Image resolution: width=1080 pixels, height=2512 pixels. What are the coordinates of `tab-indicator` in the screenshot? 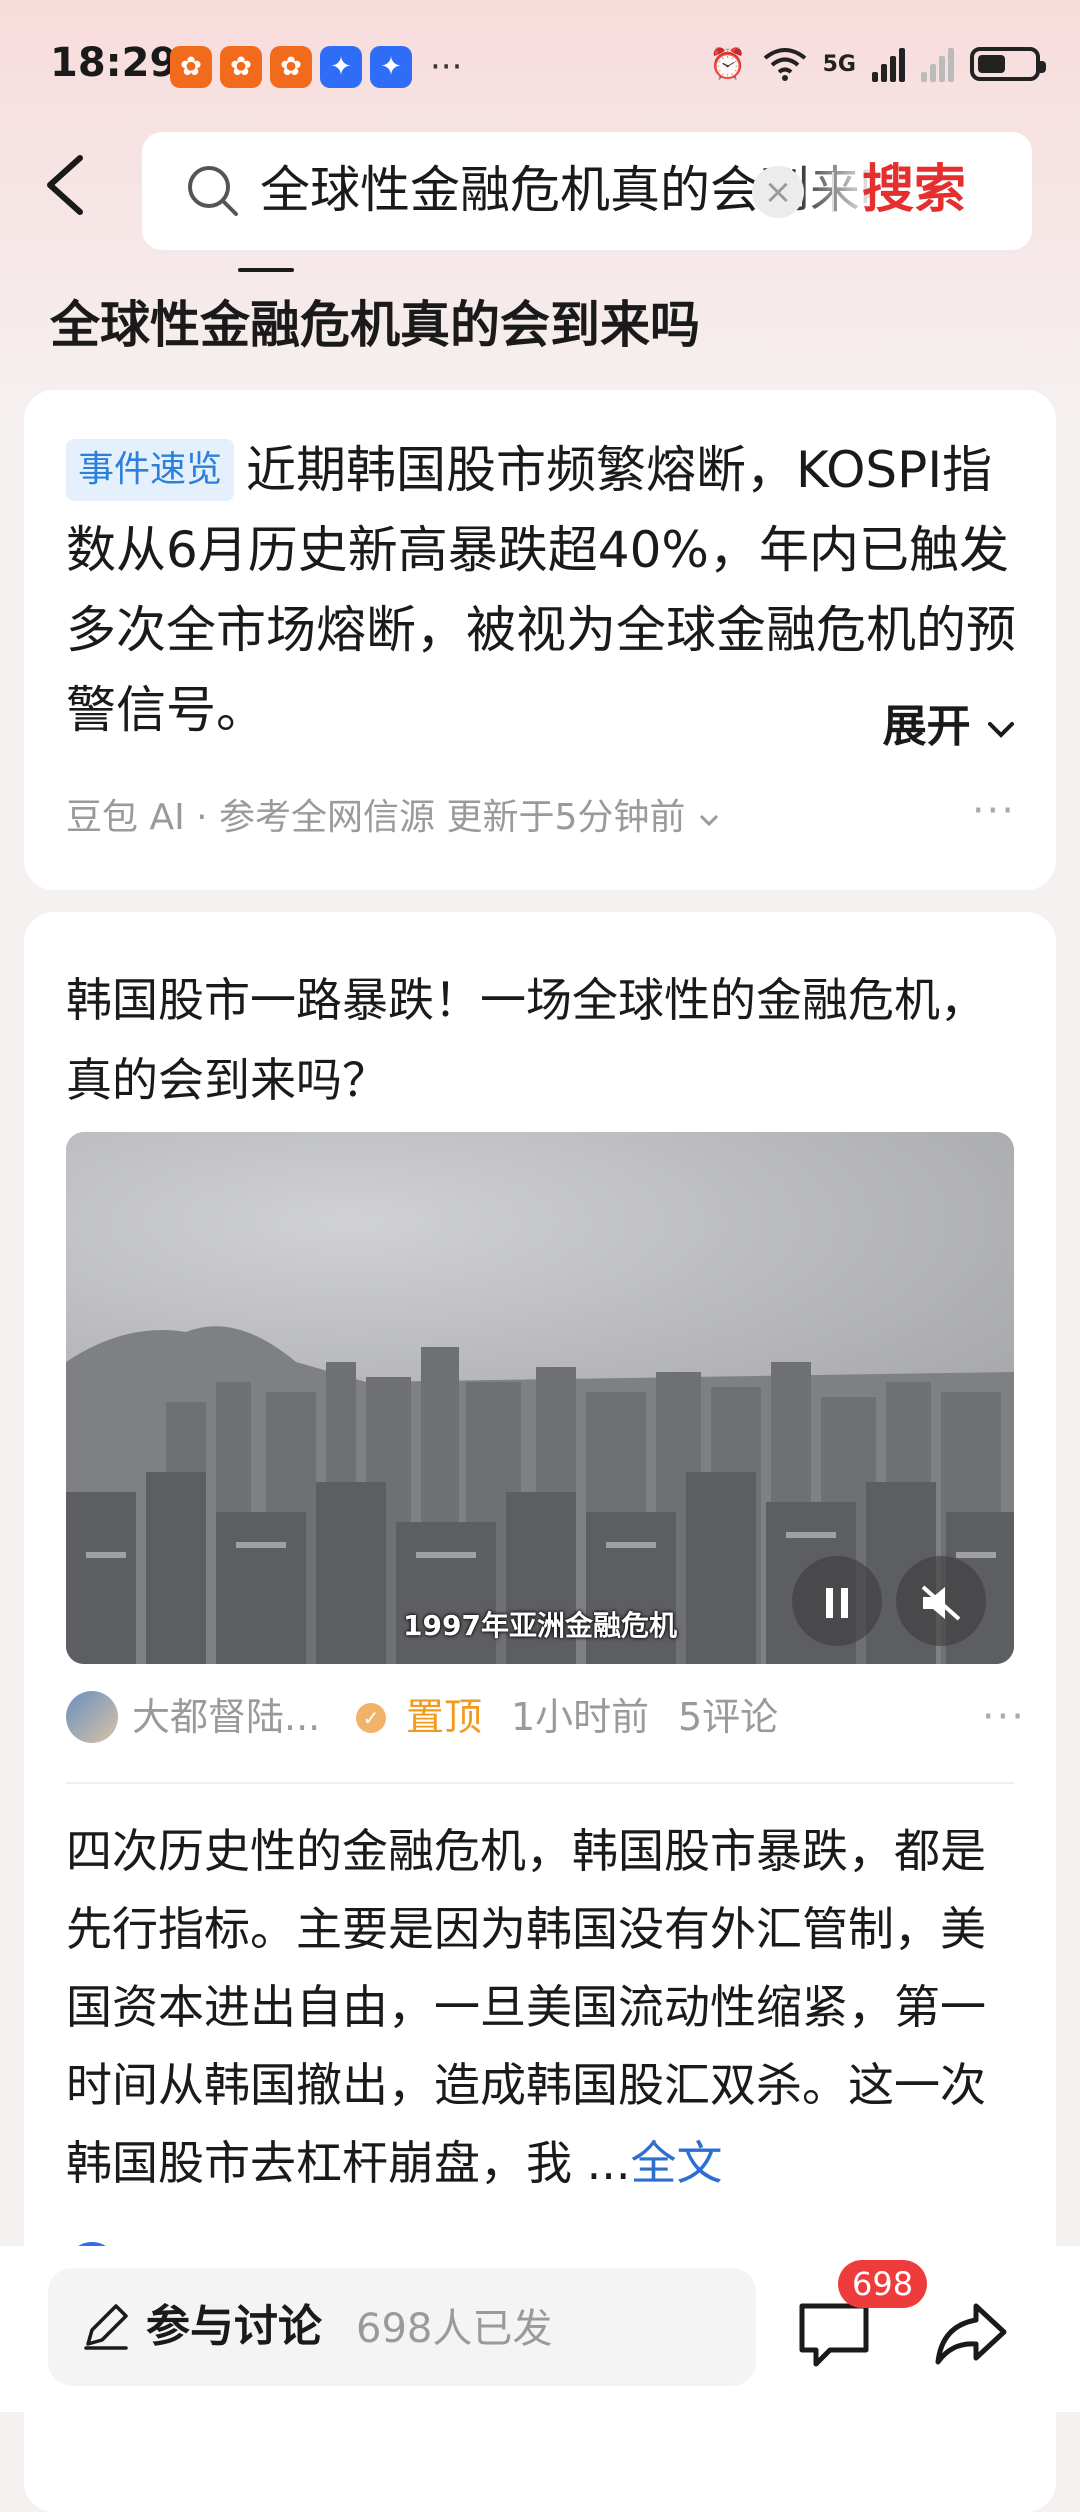 It's located at (266, 270).